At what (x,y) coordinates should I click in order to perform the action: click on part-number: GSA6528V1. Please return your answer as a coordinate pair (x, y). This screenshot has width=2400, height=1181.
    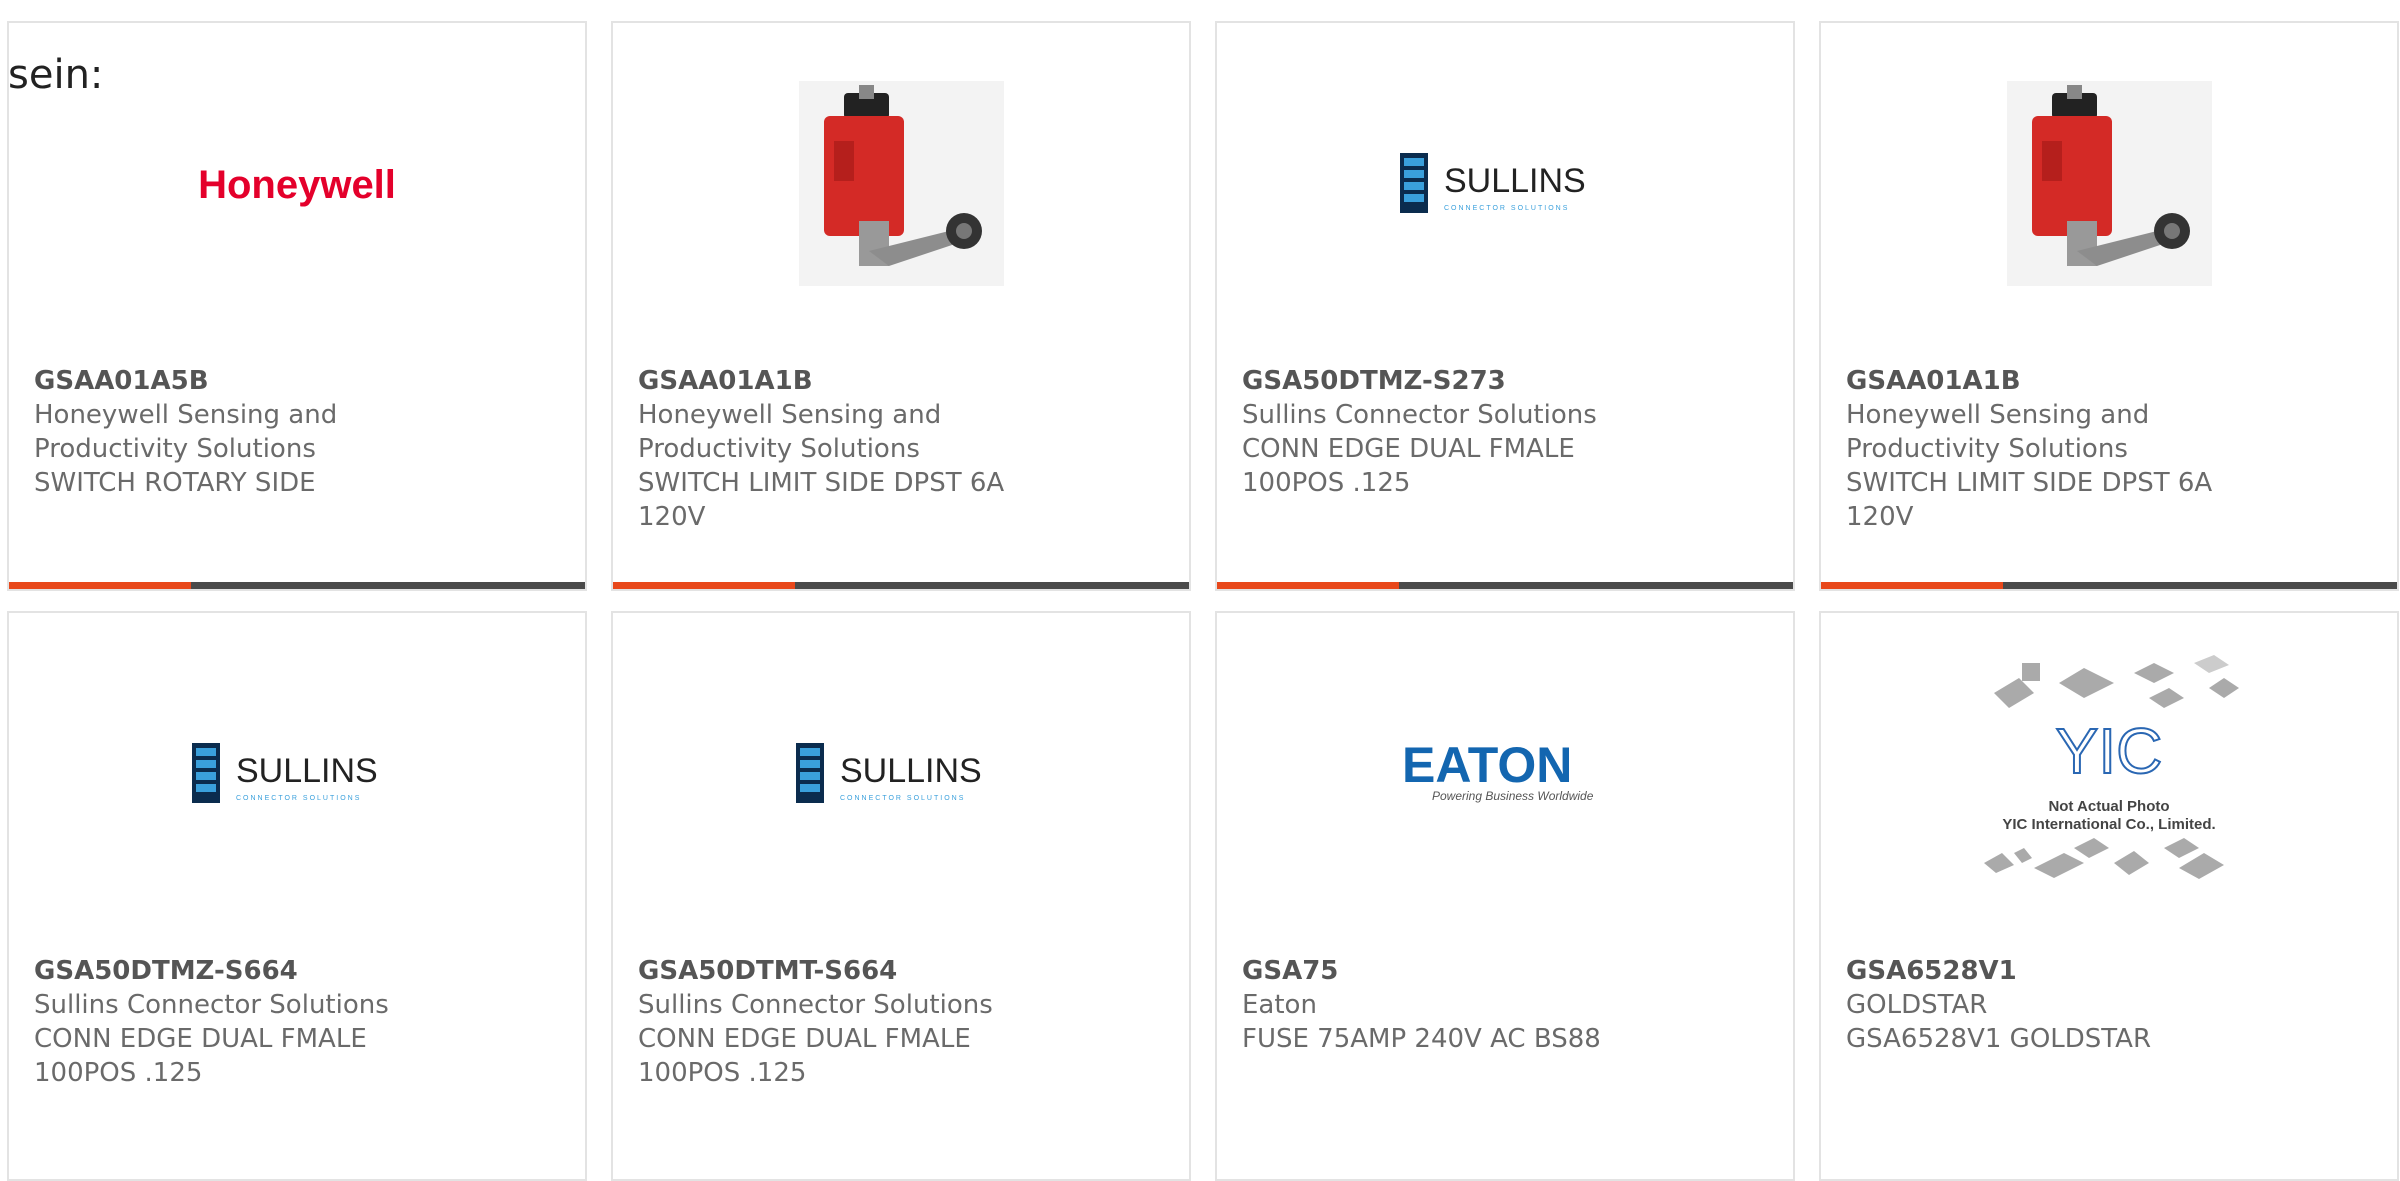
    Looking at the image, I should click on (2056, 971).